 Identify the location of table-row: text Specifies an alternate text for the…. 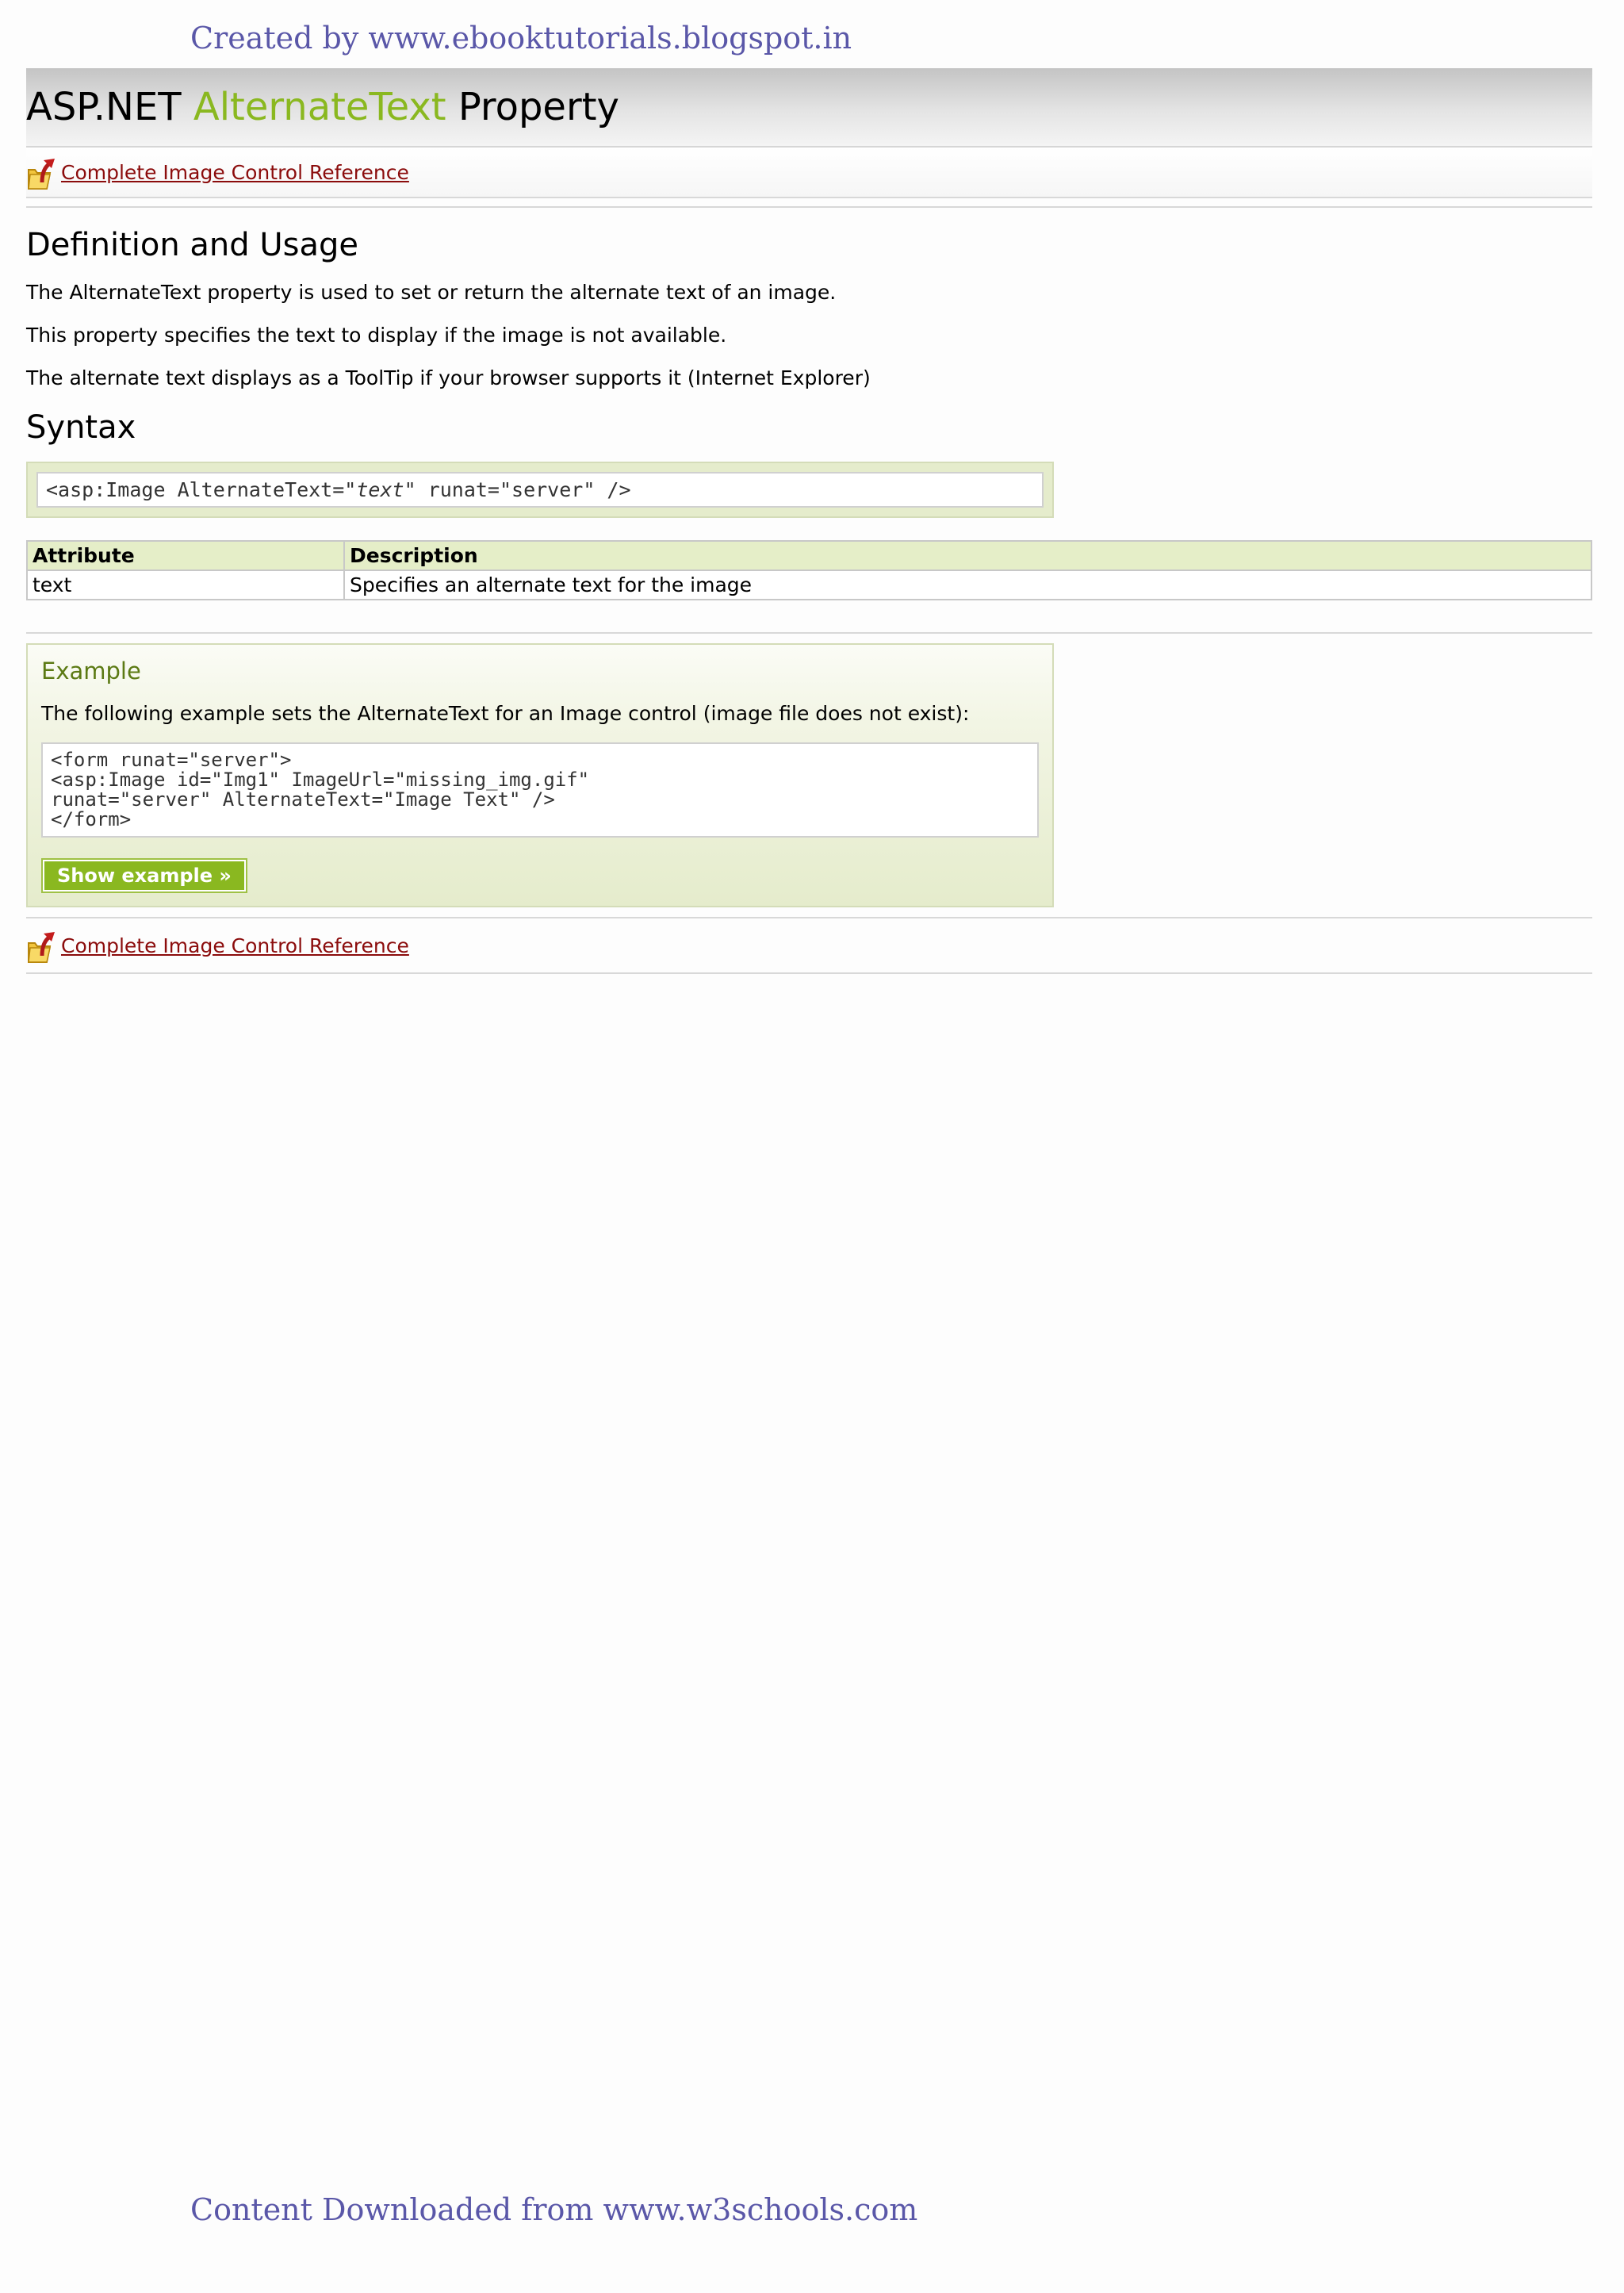
(809, 584).